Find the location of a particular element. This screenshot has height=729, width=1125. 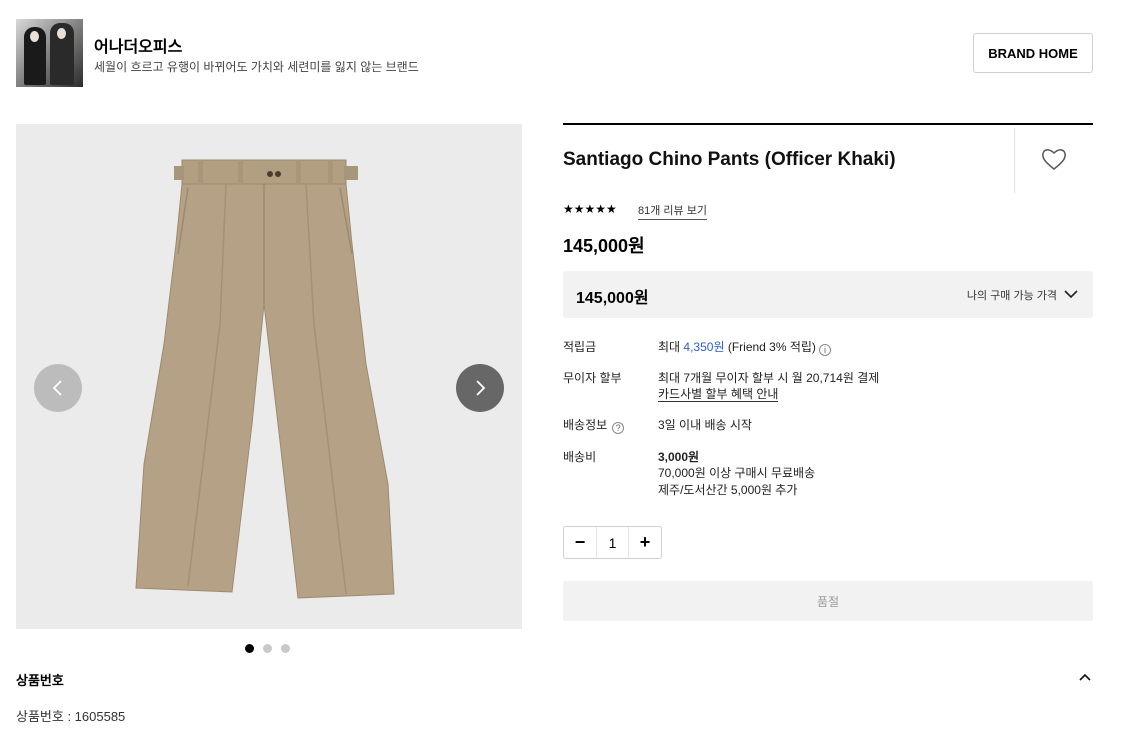

points-prefix: 최대 is located at coordinates (671, 347).